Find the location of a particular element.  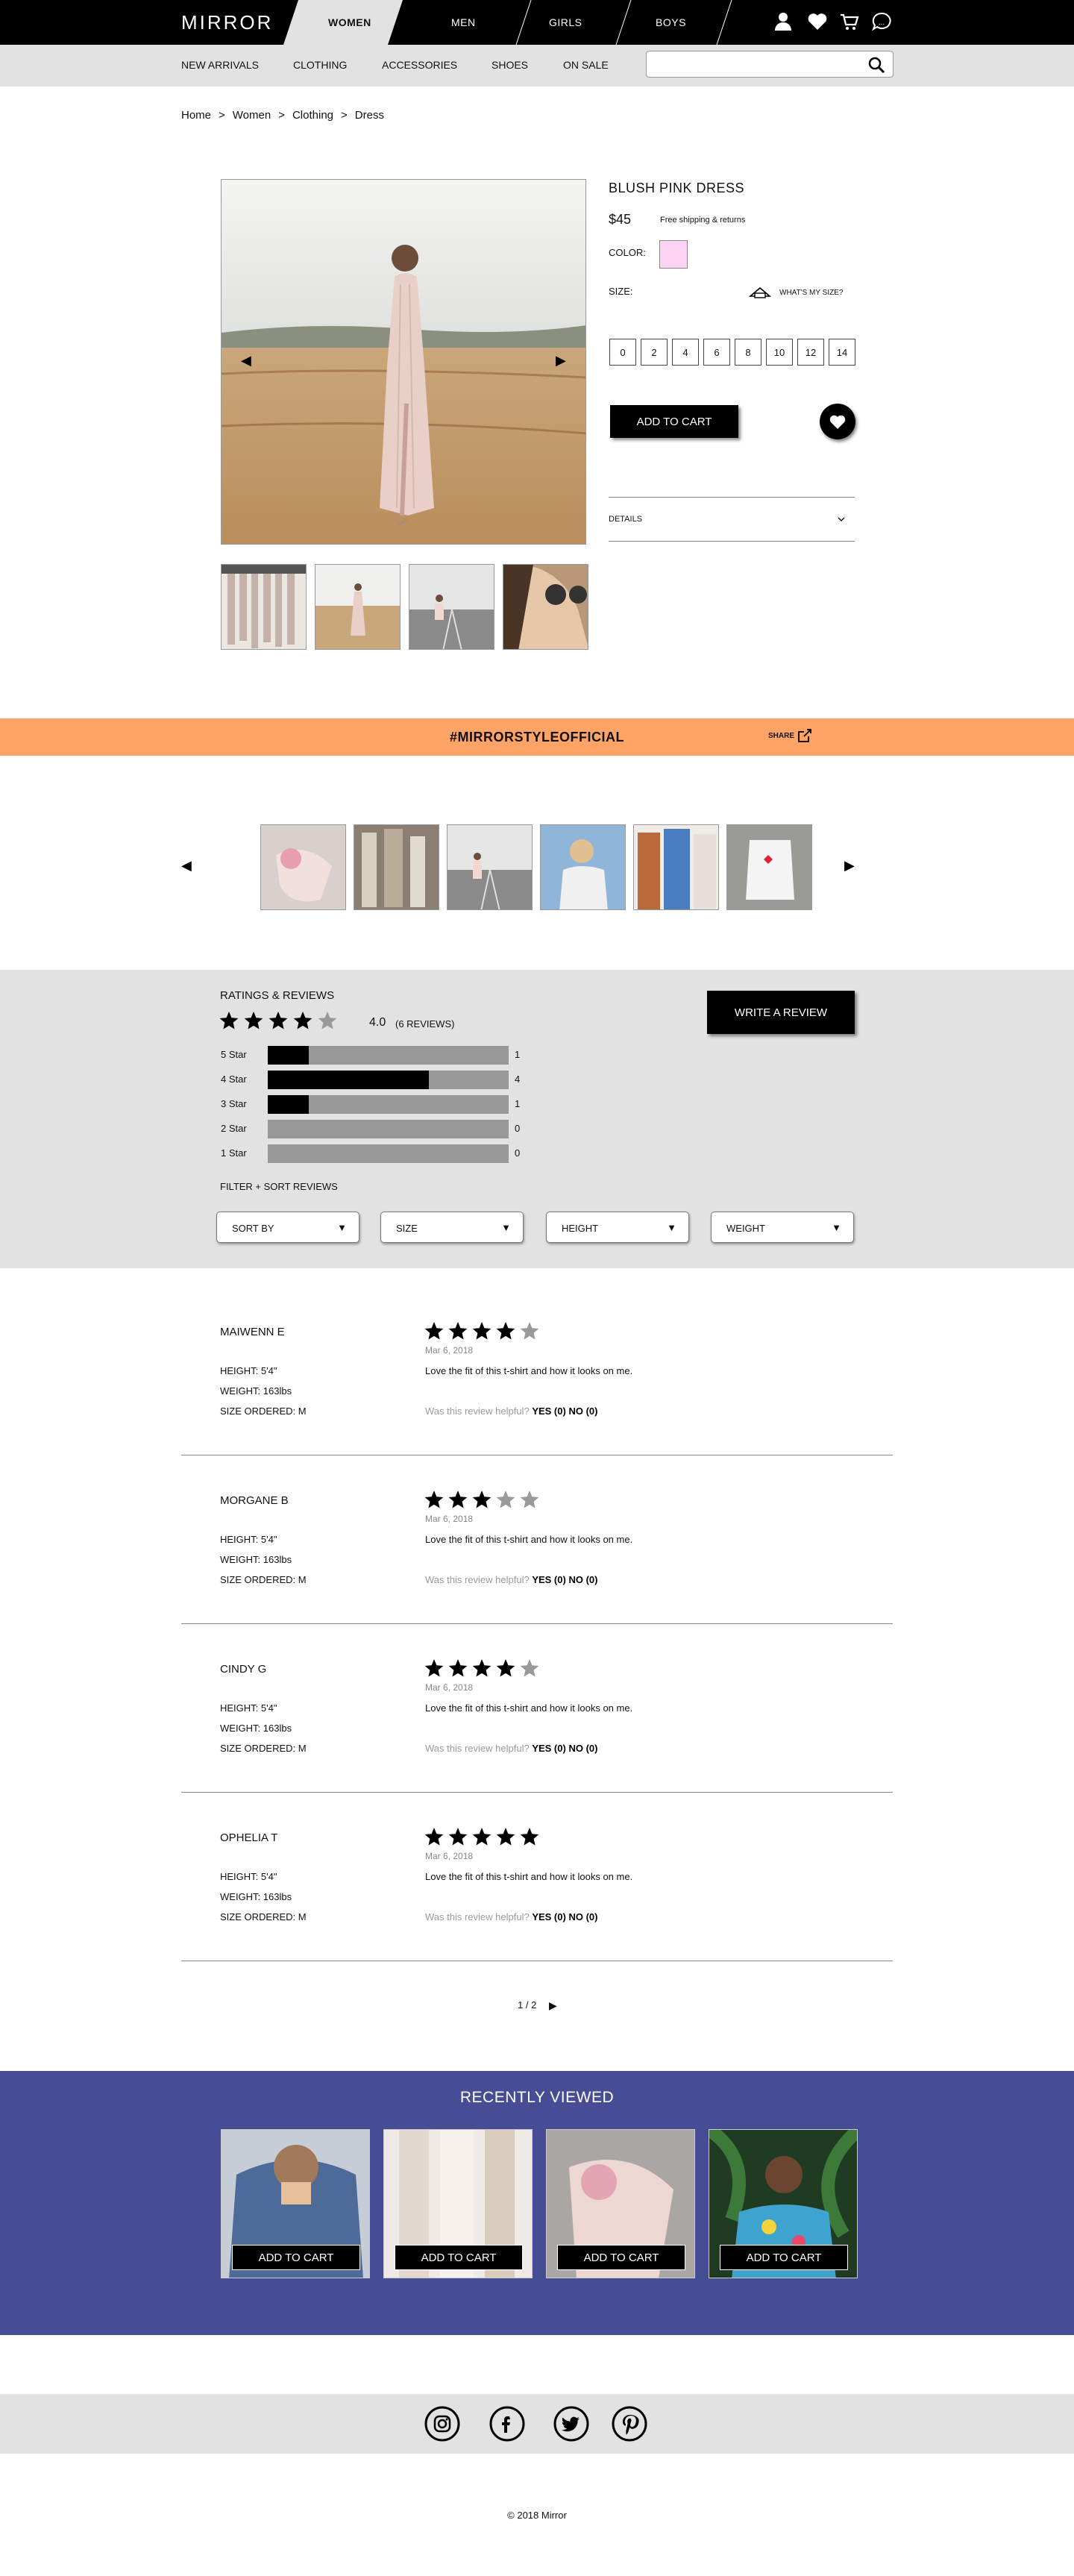

reviewer-size: SIZE ORDERED: M is located at coordinates (263, 1748).